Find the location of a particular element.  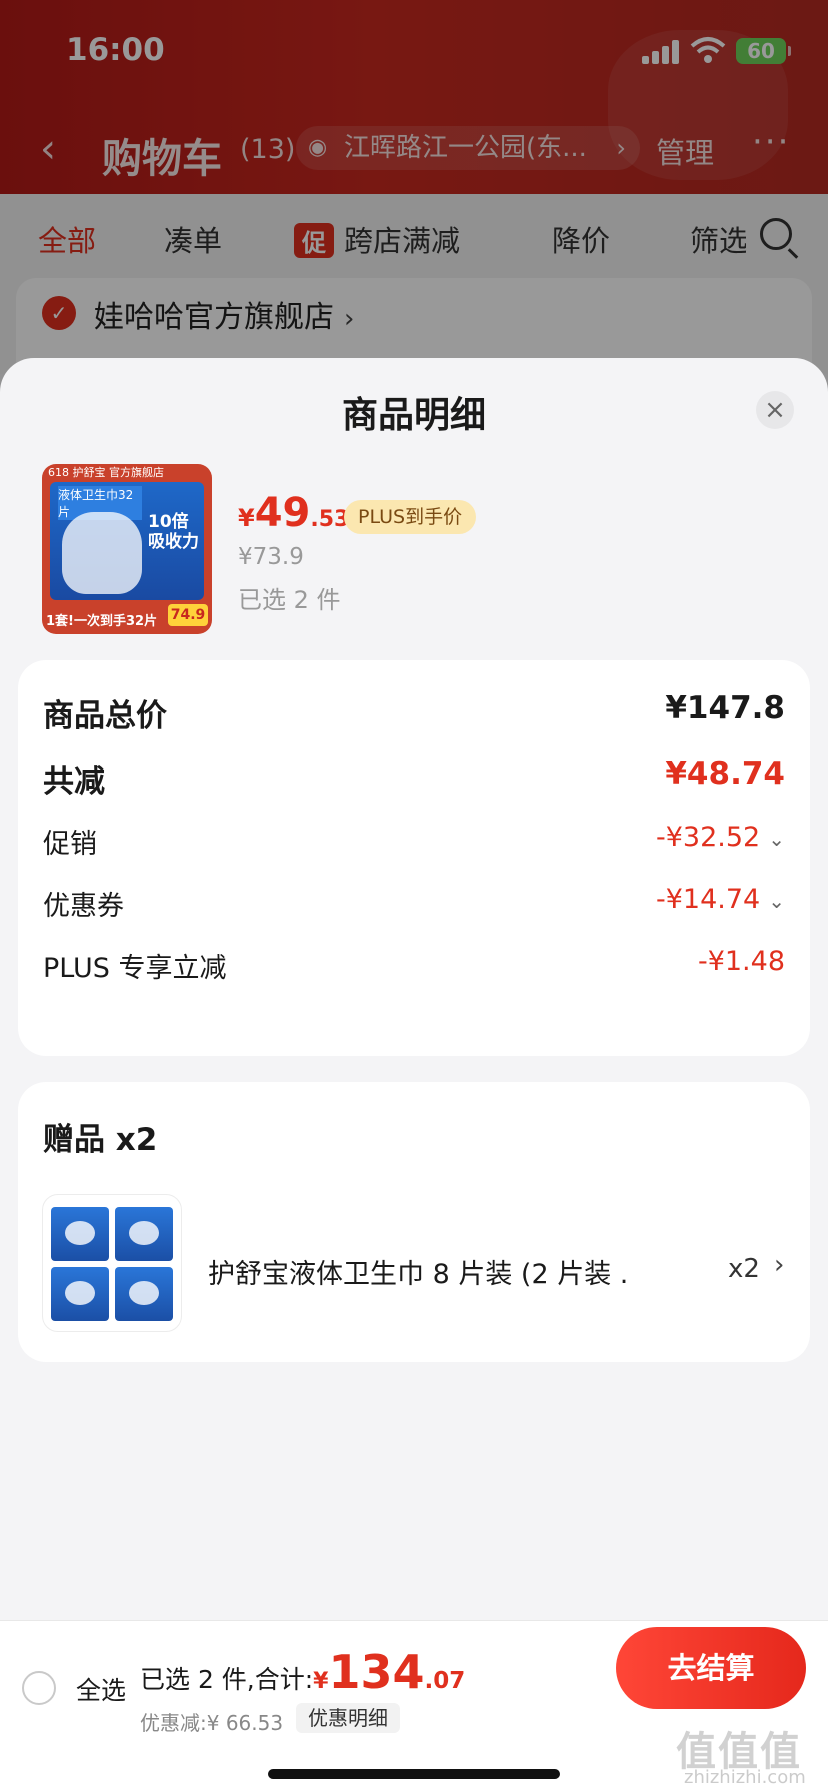

discount-summary: 优惠减:¥ 66.53 is located at coordinates (212, 1723).